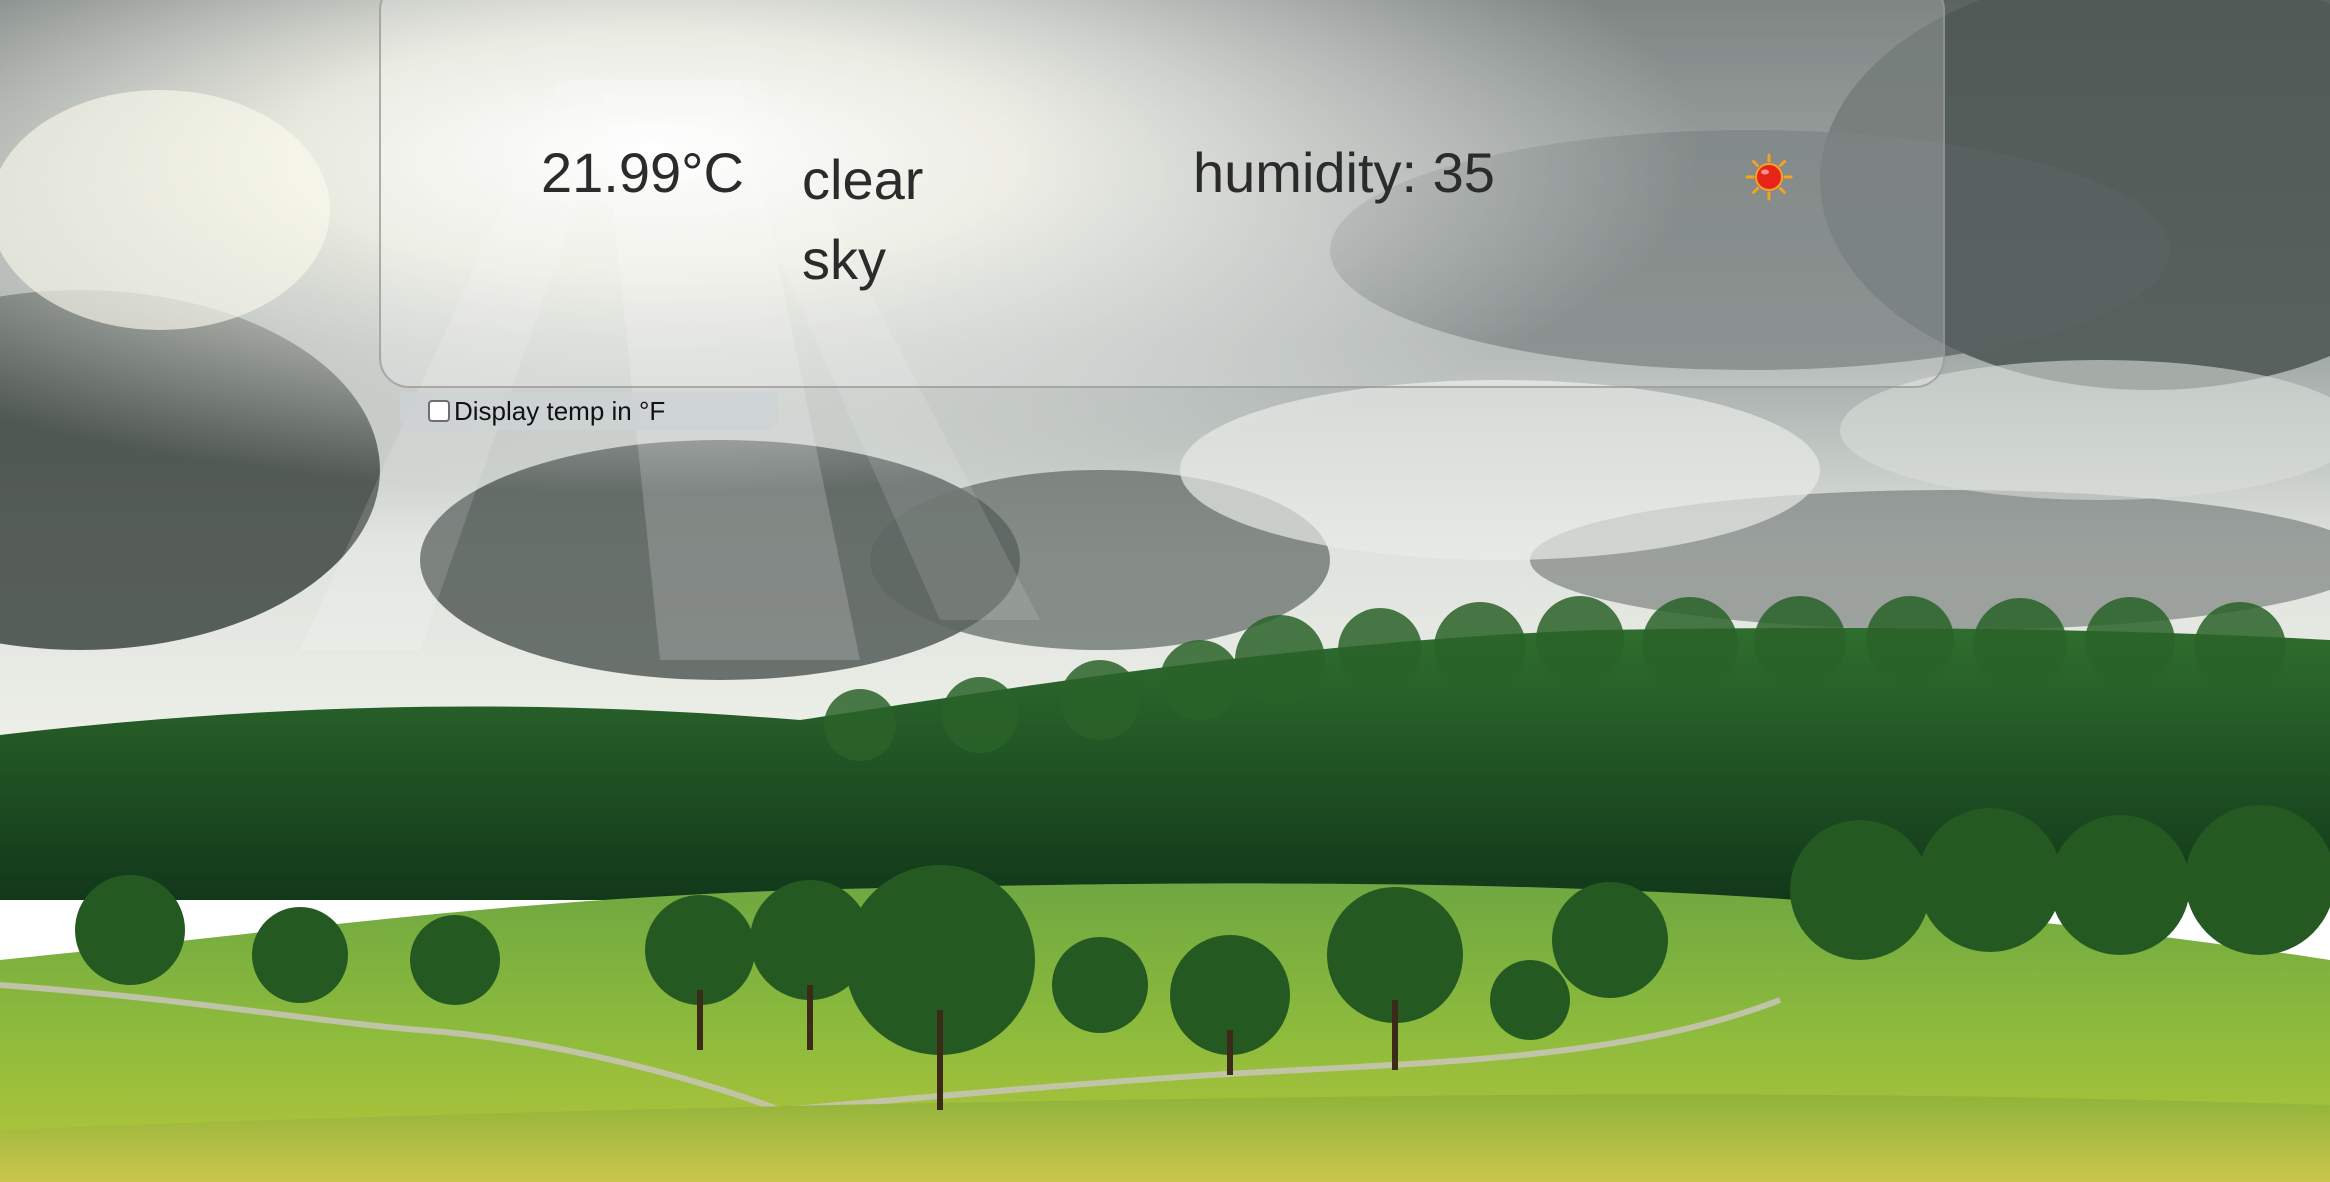 The width and height of the screenshot is (2330, 1182). What do you see at coordinates (863, 219) in the screenshot?
I see `weather-description: clear sky` at bounding box center [863, 219].